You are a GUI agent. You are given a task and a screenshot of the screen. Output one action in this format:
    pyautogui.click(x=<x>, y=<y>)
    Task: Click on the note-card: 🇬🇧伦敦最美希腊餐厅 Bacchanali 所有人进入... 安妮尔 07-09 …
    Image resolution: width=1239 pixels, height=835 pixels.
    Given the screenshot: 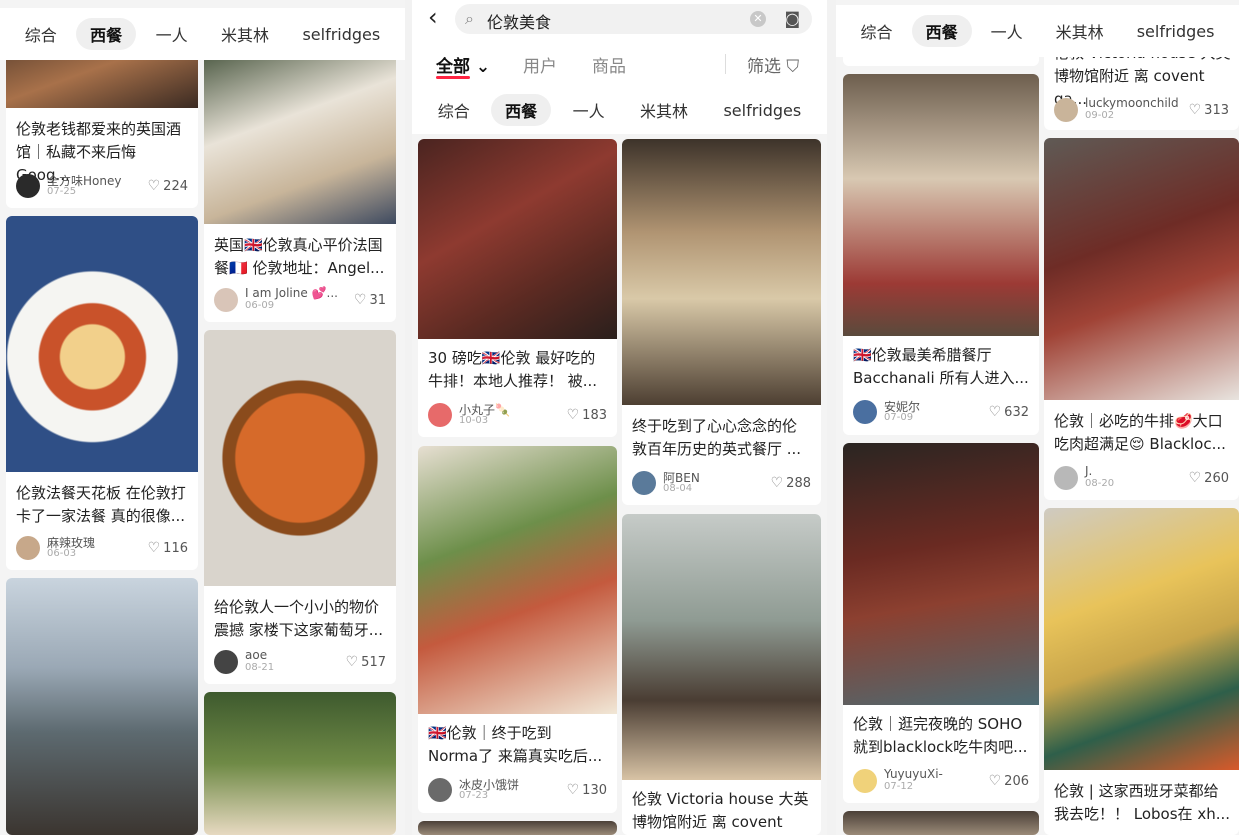 What is the action you would take?
    pyautogui.click(x=941, y=254)
    